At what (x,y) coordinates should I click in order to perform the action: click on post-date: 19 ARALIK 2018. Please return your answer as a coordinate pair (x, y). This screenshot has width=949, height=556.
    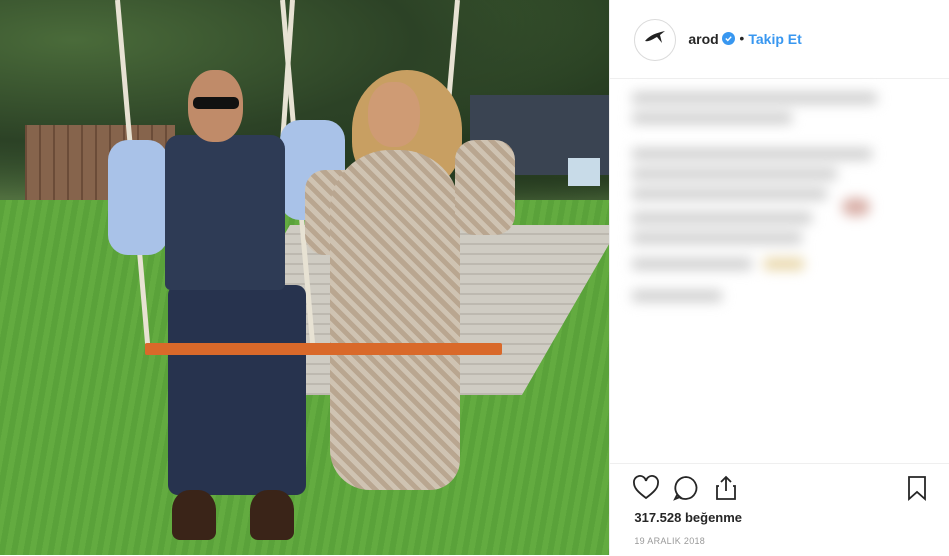
    Looking at the image, I should click on (669, 541).